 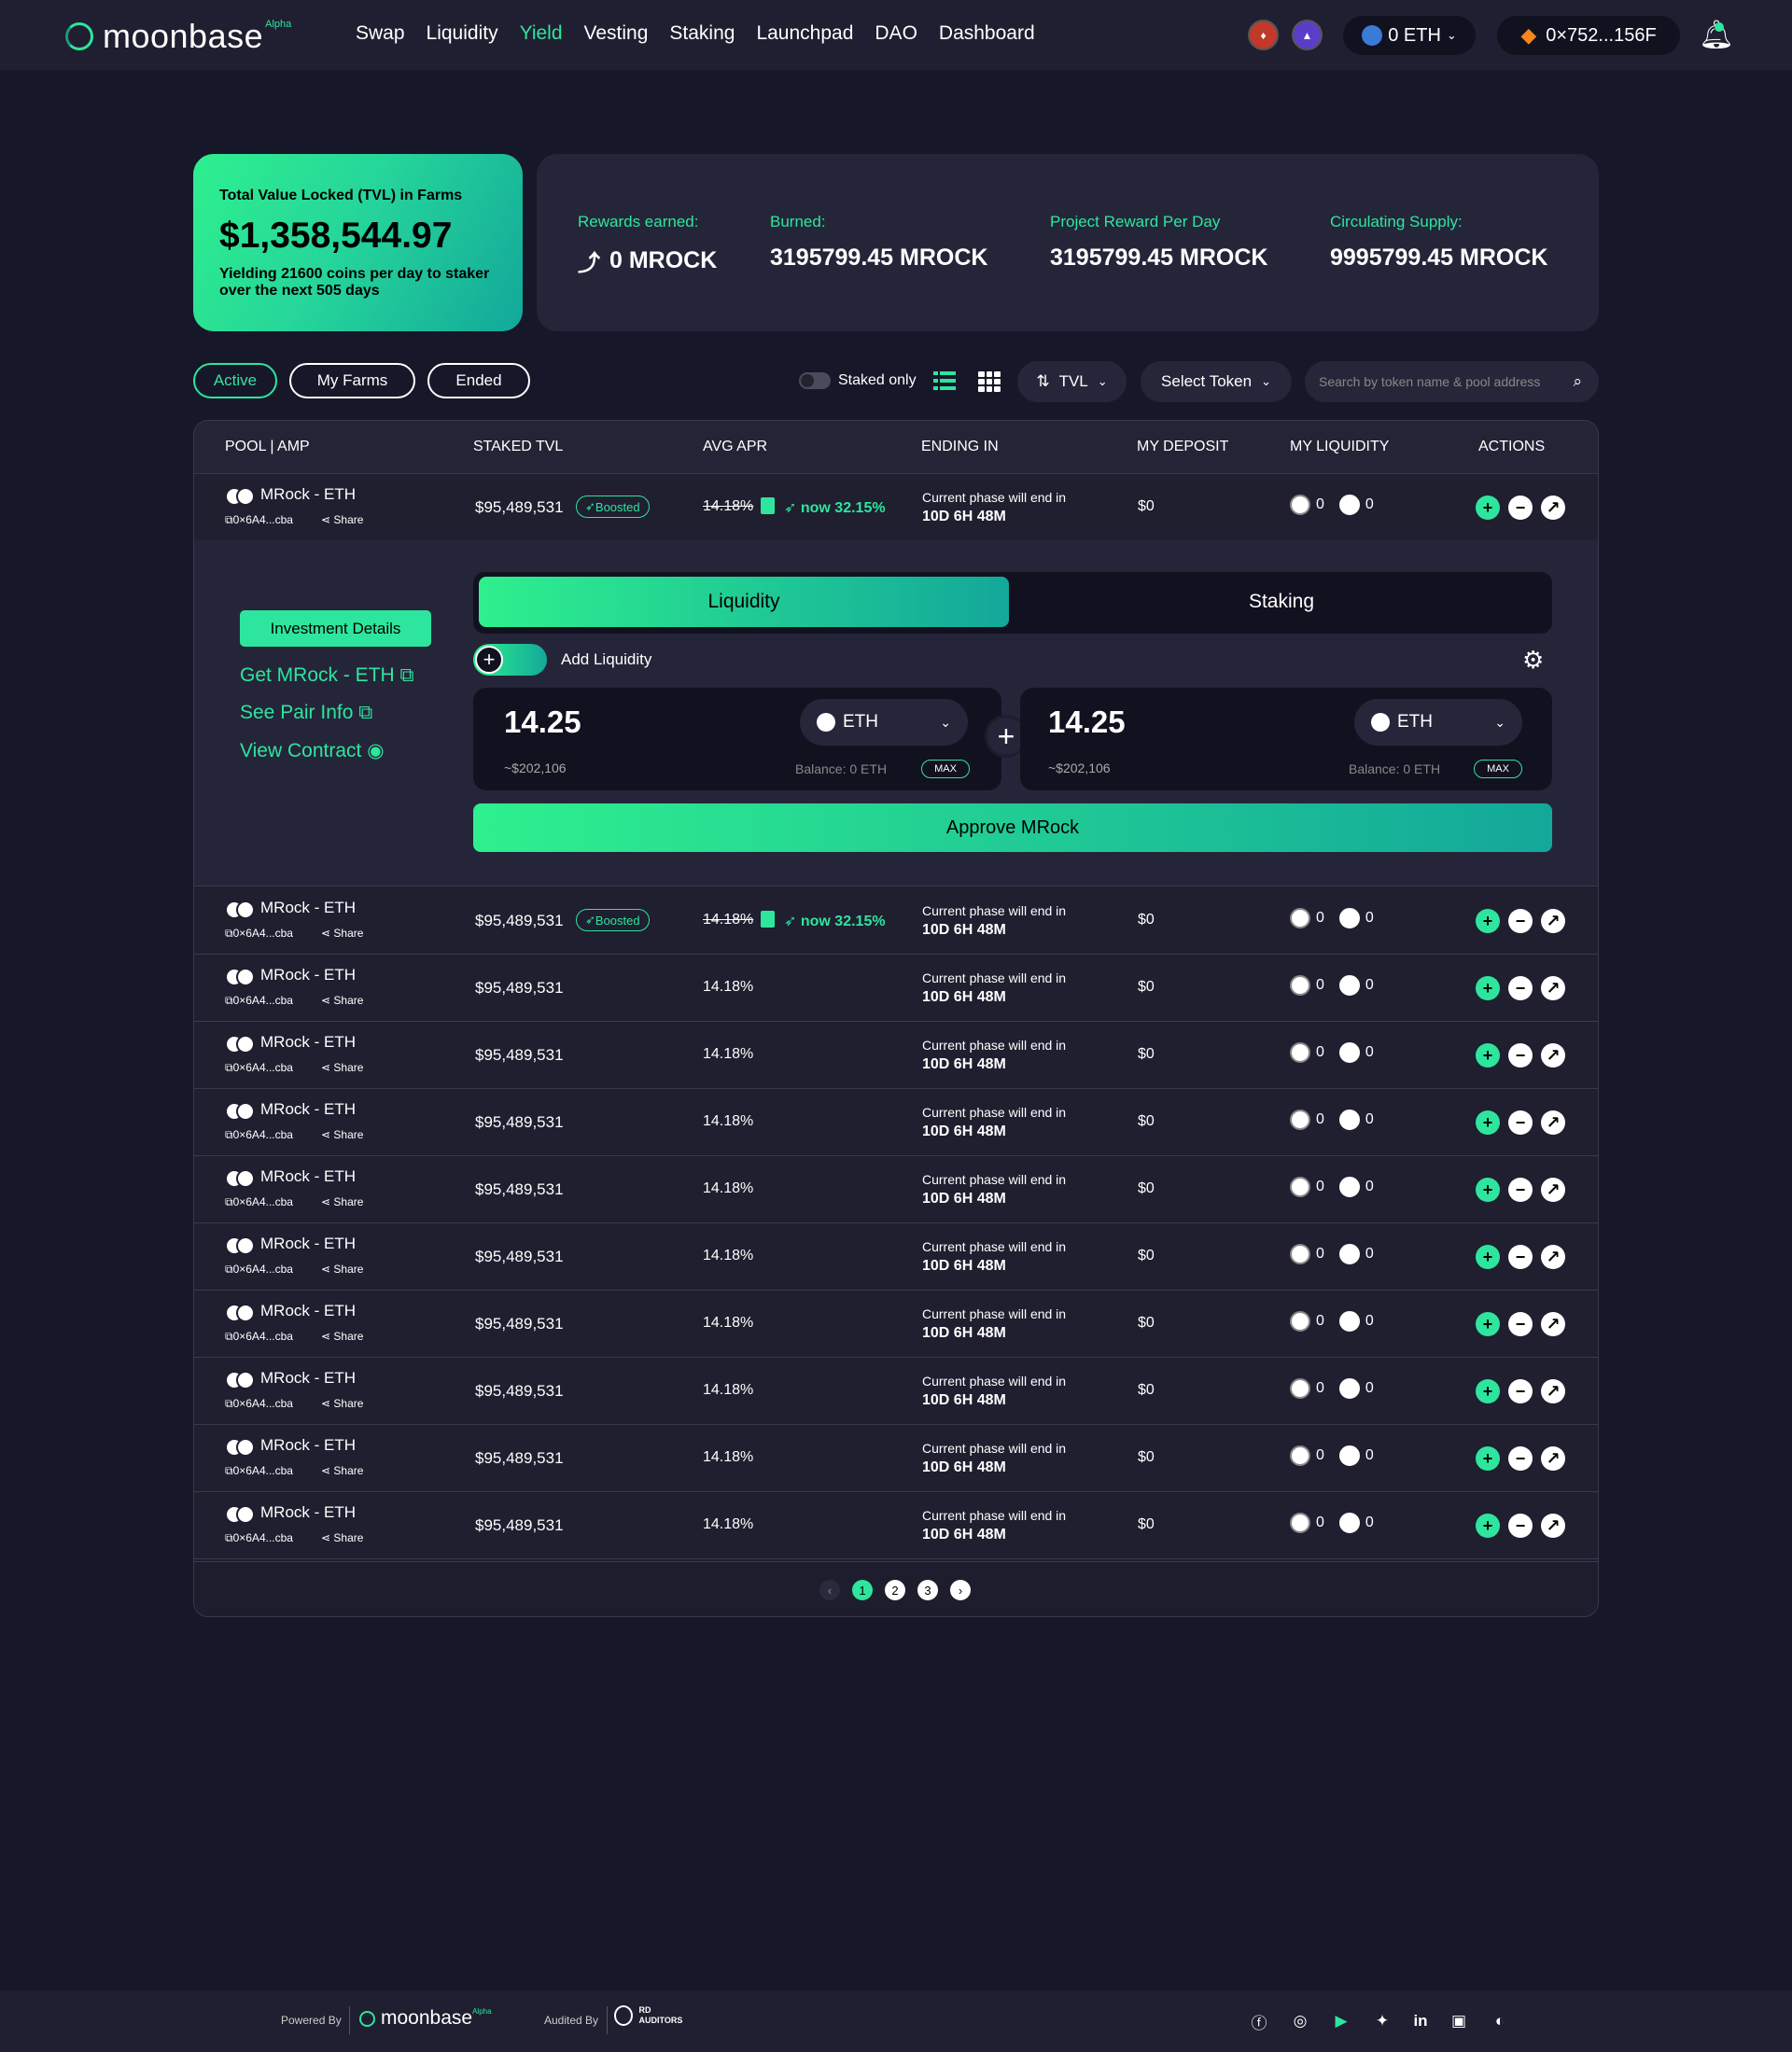 I want to click on sort-dropdown: ⇅ TVL ⌄, so click(x=1072, y=381).